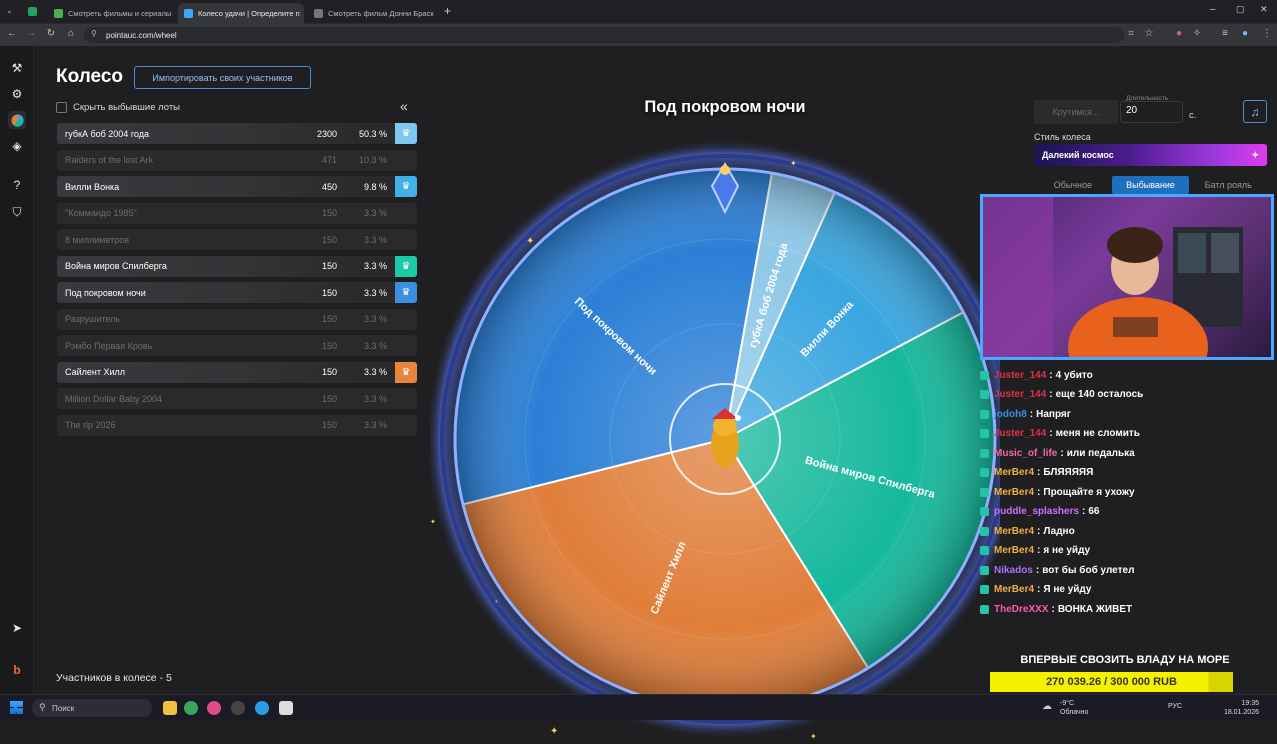  Describe the element at coordinates (237, 319) in the screenshot. I see `lot-row: Разрушитель 150 3.3 %` at that location.